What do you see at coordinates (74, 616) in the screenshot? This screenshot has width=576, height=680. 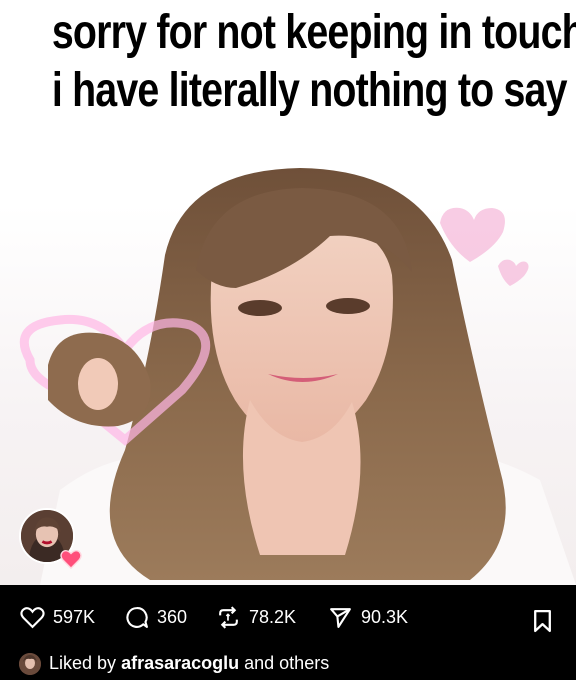 I see `like-count: 597K` at bounding box center [74, 616].